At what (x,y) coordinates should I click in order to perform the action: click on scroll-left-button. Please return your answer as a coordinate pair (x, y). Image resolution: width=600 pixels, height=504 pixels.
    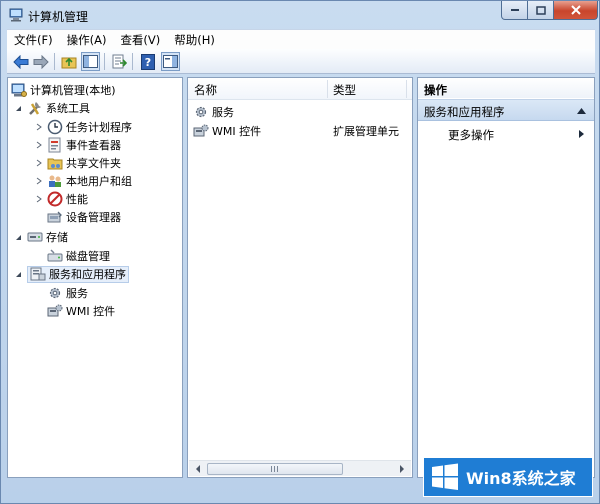
    Looking at the image, I should click on (198, 469).